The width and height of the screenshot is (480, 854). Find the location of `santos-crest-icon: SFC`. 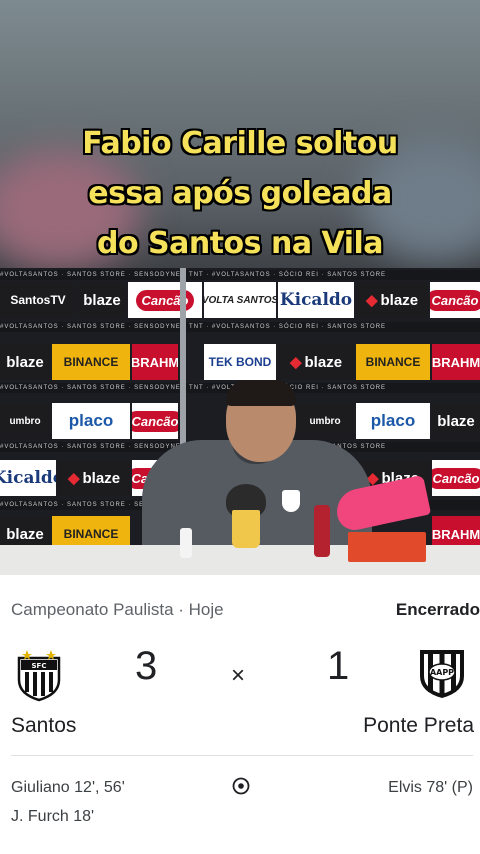

santos-crest-icon: SFC is located at coordinates (39, 674).